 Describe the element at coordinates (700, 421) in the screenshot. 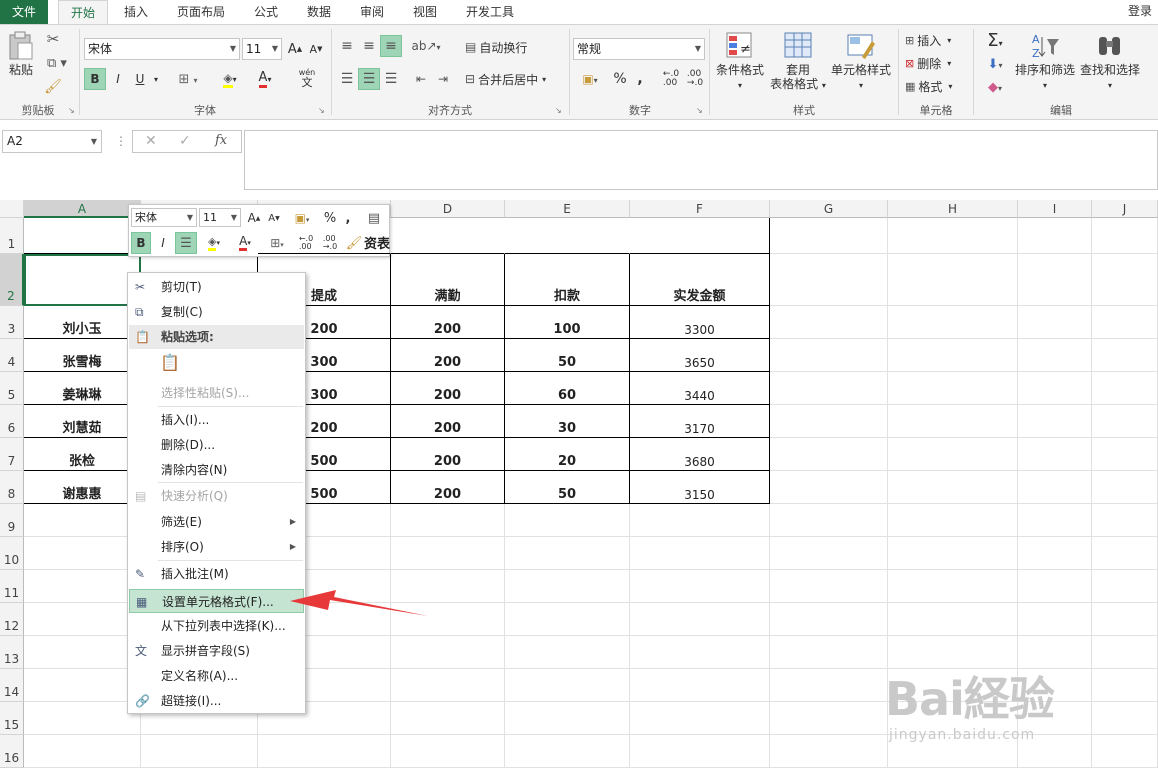

I see `value-cell: 3170` at that location.